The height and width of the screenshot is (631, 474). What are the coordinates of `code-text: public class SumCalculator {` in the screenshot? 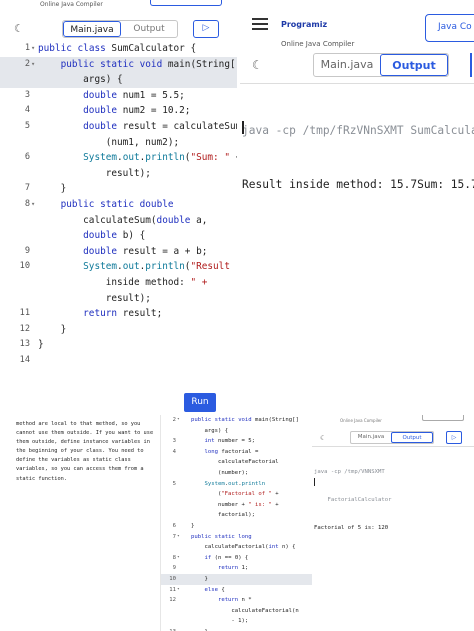 It's located at (117, 49).